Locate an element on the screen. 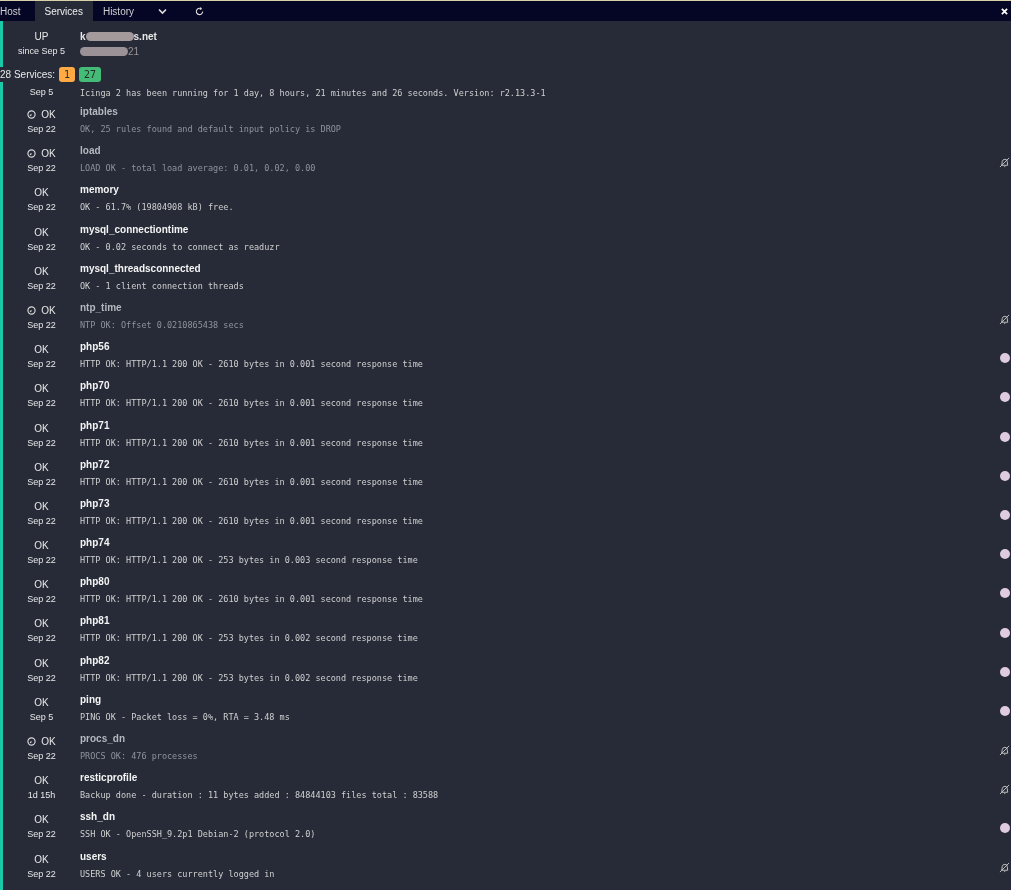 The width and height of the screenshot is (1011, 890). service-name: load is located at coordinates (91, 151).